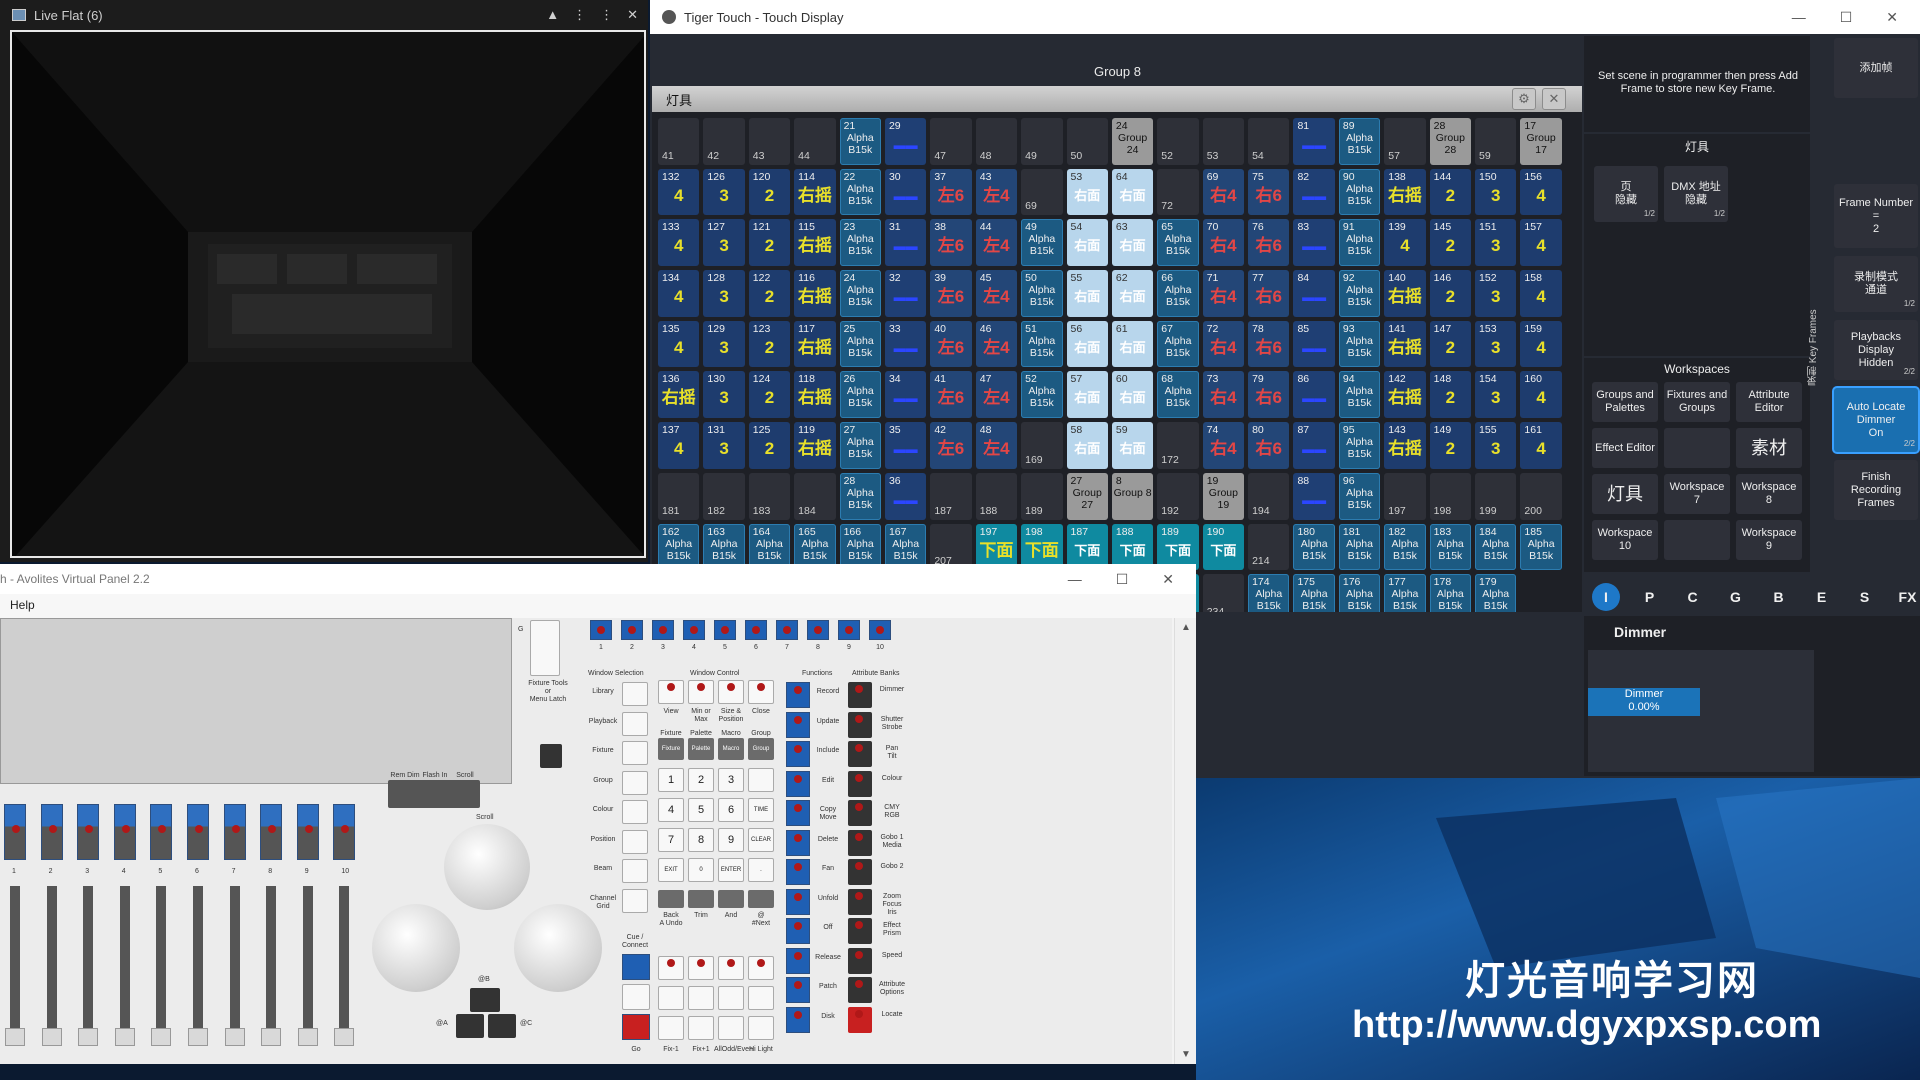 The height and width of the screenshot is (1080, 1920). I want to click on workspace-button: Workspace 8, so click(1769, 494).